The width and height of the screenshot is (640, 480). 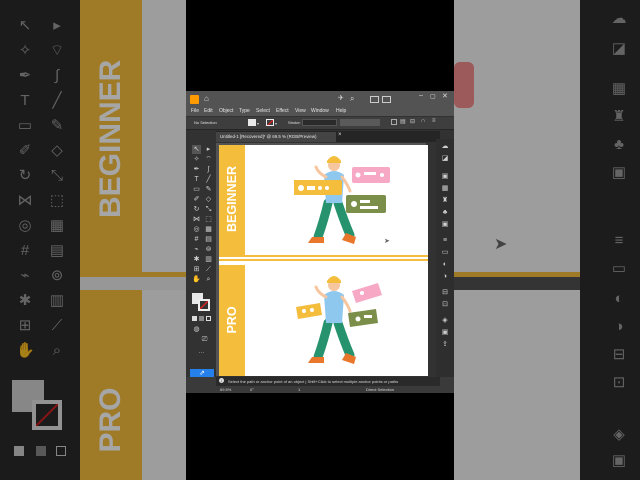 What do you see at coordinates (341, 98) in the screenshot?
I see `arrange-documents-icon: ✈` at bounding box center [341, 98].